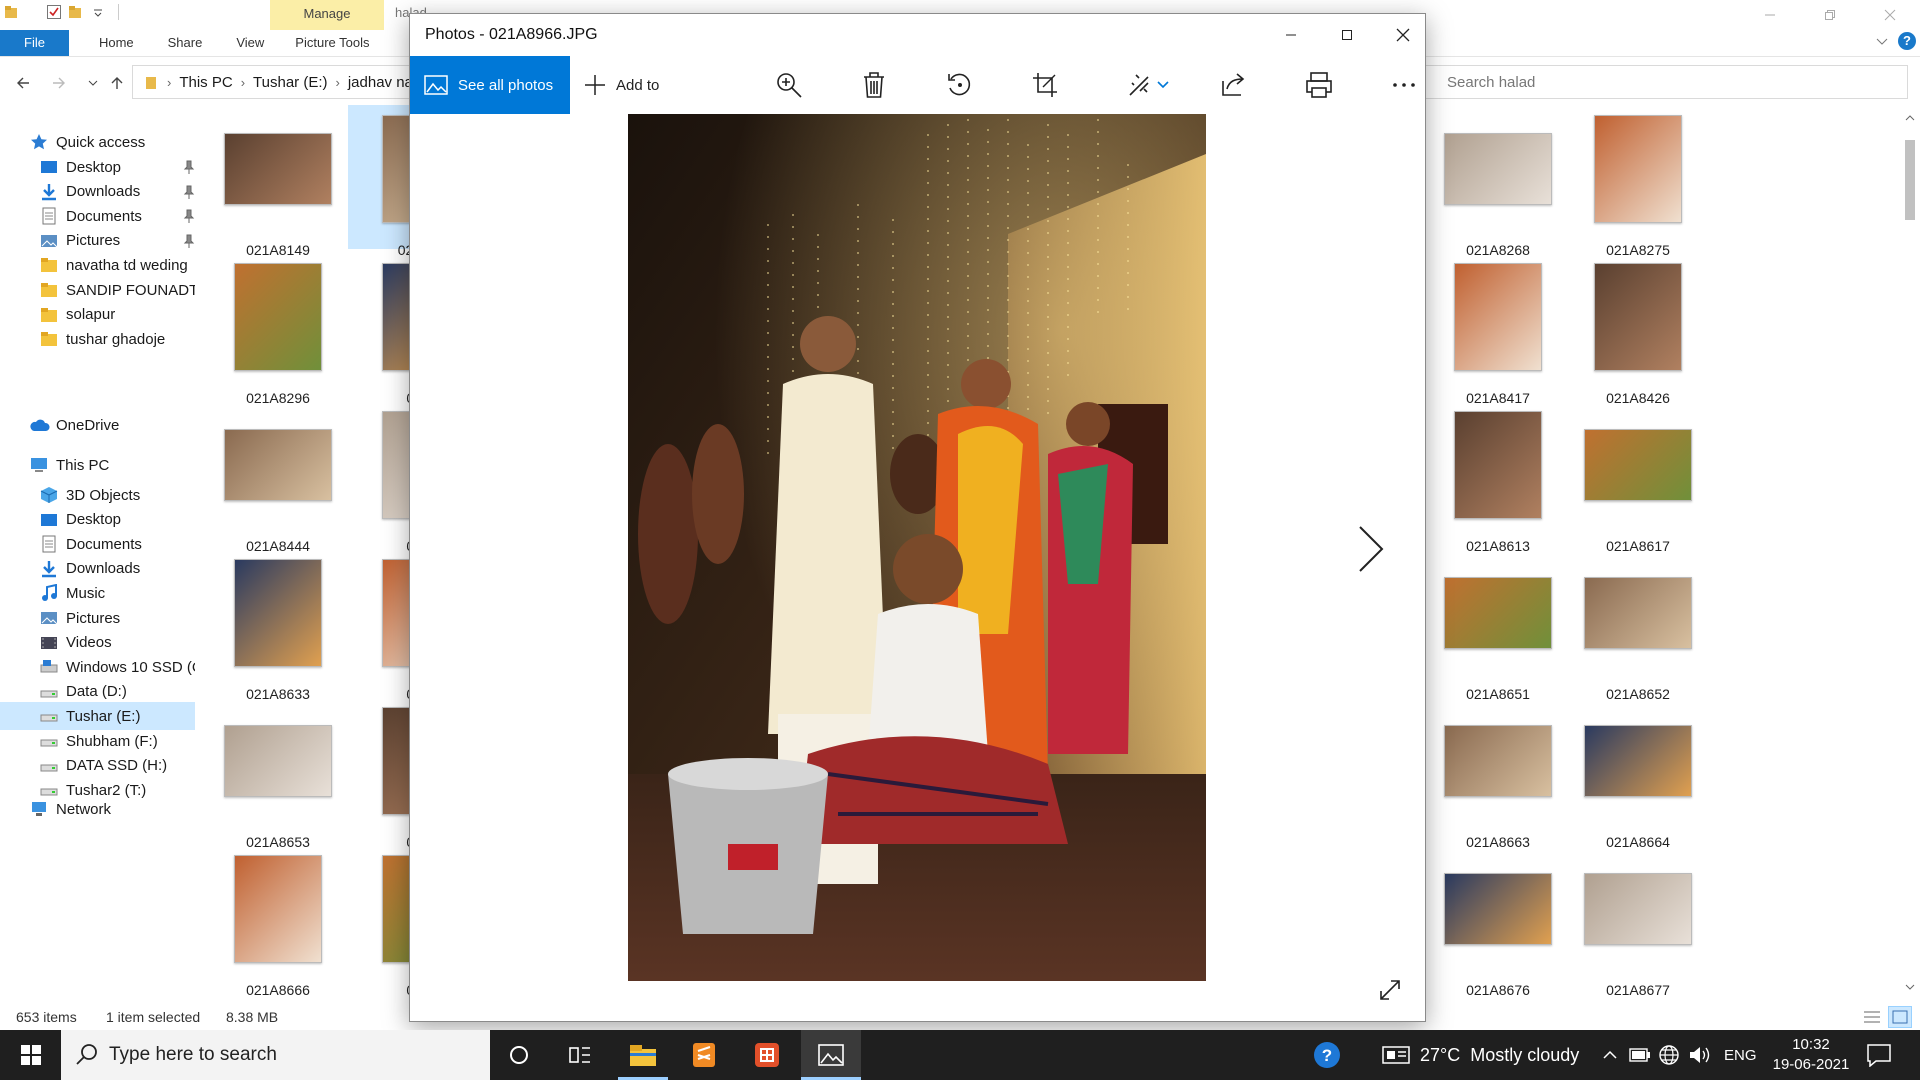 The height and width of the screenshot is (1080, 1920). Describe the element at coordinates (34, 43) in the screenshot. I see `tab-file: File` at that location.